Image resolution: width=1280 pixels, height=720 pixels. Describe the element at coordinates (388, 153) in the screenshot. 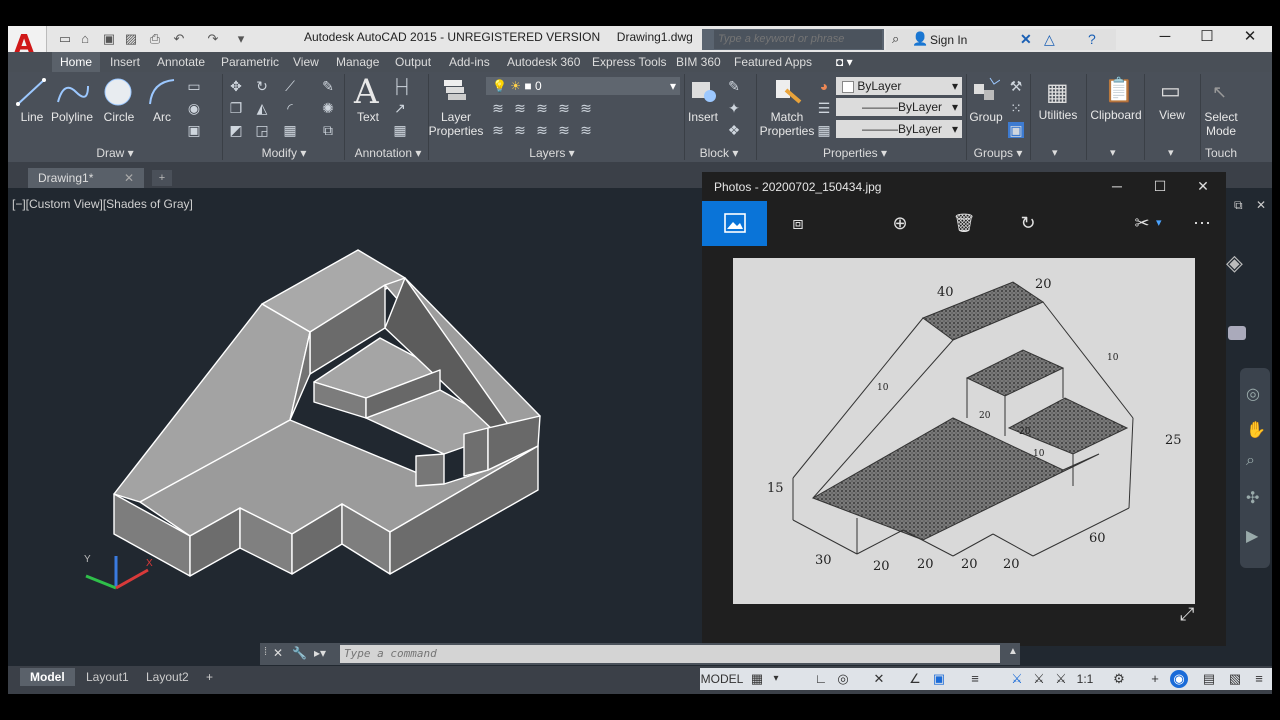

I see `annotation-panel-title: Annotation ▾` at that location.